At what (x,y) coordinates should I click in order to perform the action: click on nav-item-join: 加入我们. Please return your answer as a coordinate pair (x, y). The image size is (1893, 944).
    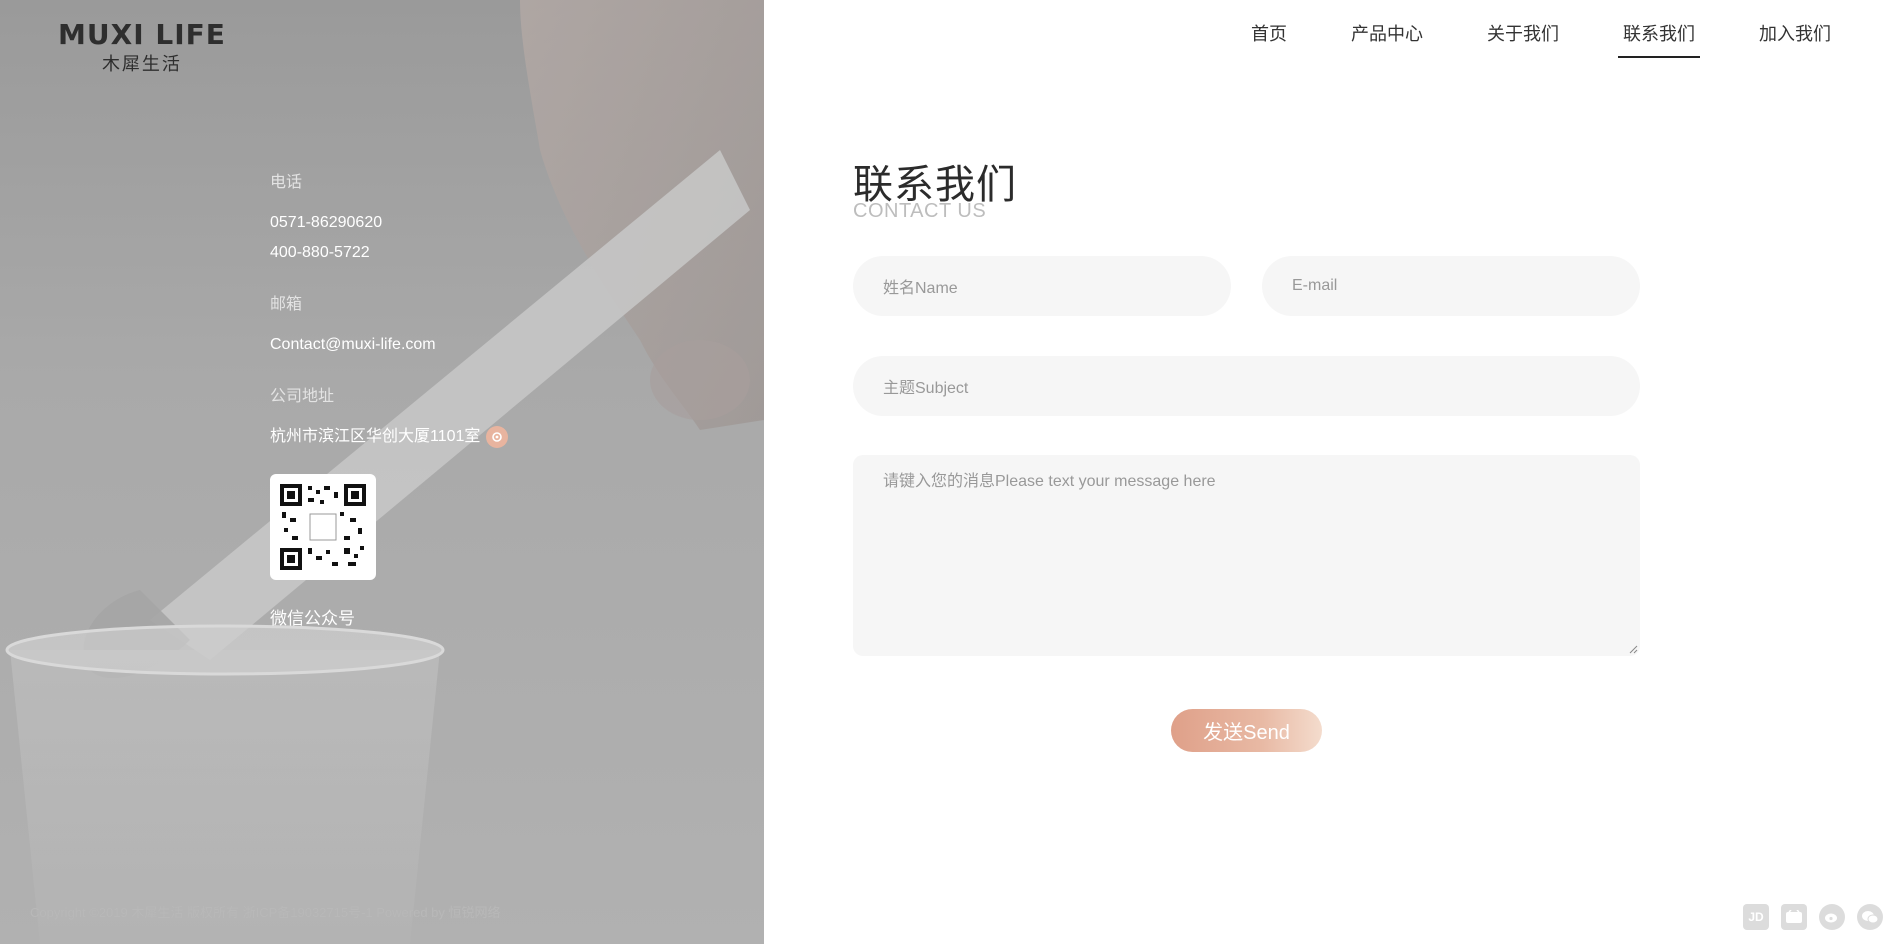
    Looking at the image, I should click on (1795, 39).